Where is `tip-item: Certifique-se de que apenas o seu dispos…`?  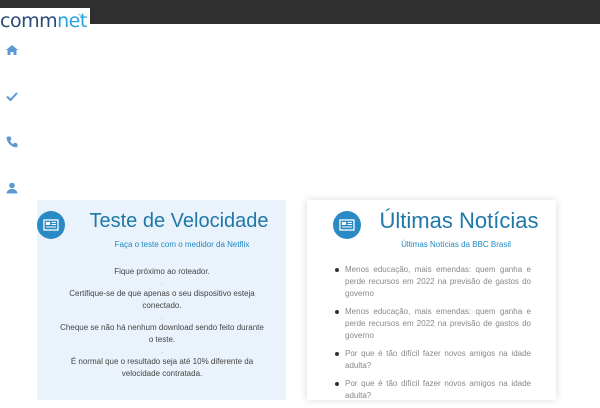
tip-item: Certifique-se de que apenas o seu dispos… is located at coordinates (162, 299).